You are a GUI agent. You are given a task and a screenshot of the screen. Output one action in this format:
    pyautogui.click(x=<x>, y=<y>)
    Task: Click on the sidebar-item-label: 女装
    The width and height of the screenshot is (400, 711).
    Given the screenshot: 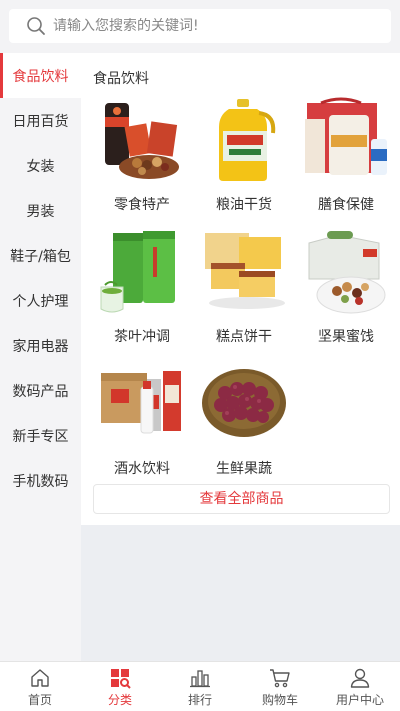 What is the action you would take?
    pyautogui.click(x=40, y=166)
    